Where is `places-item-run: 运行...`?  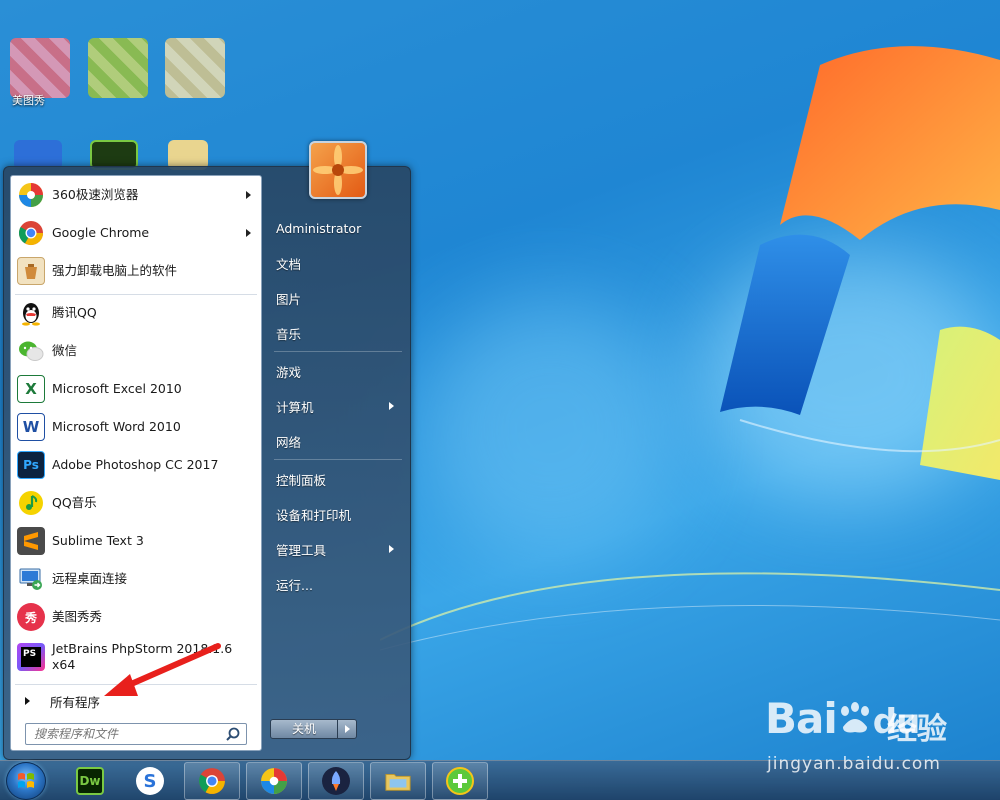 places-item-run: 运行... is located at coordinates (335, 584).